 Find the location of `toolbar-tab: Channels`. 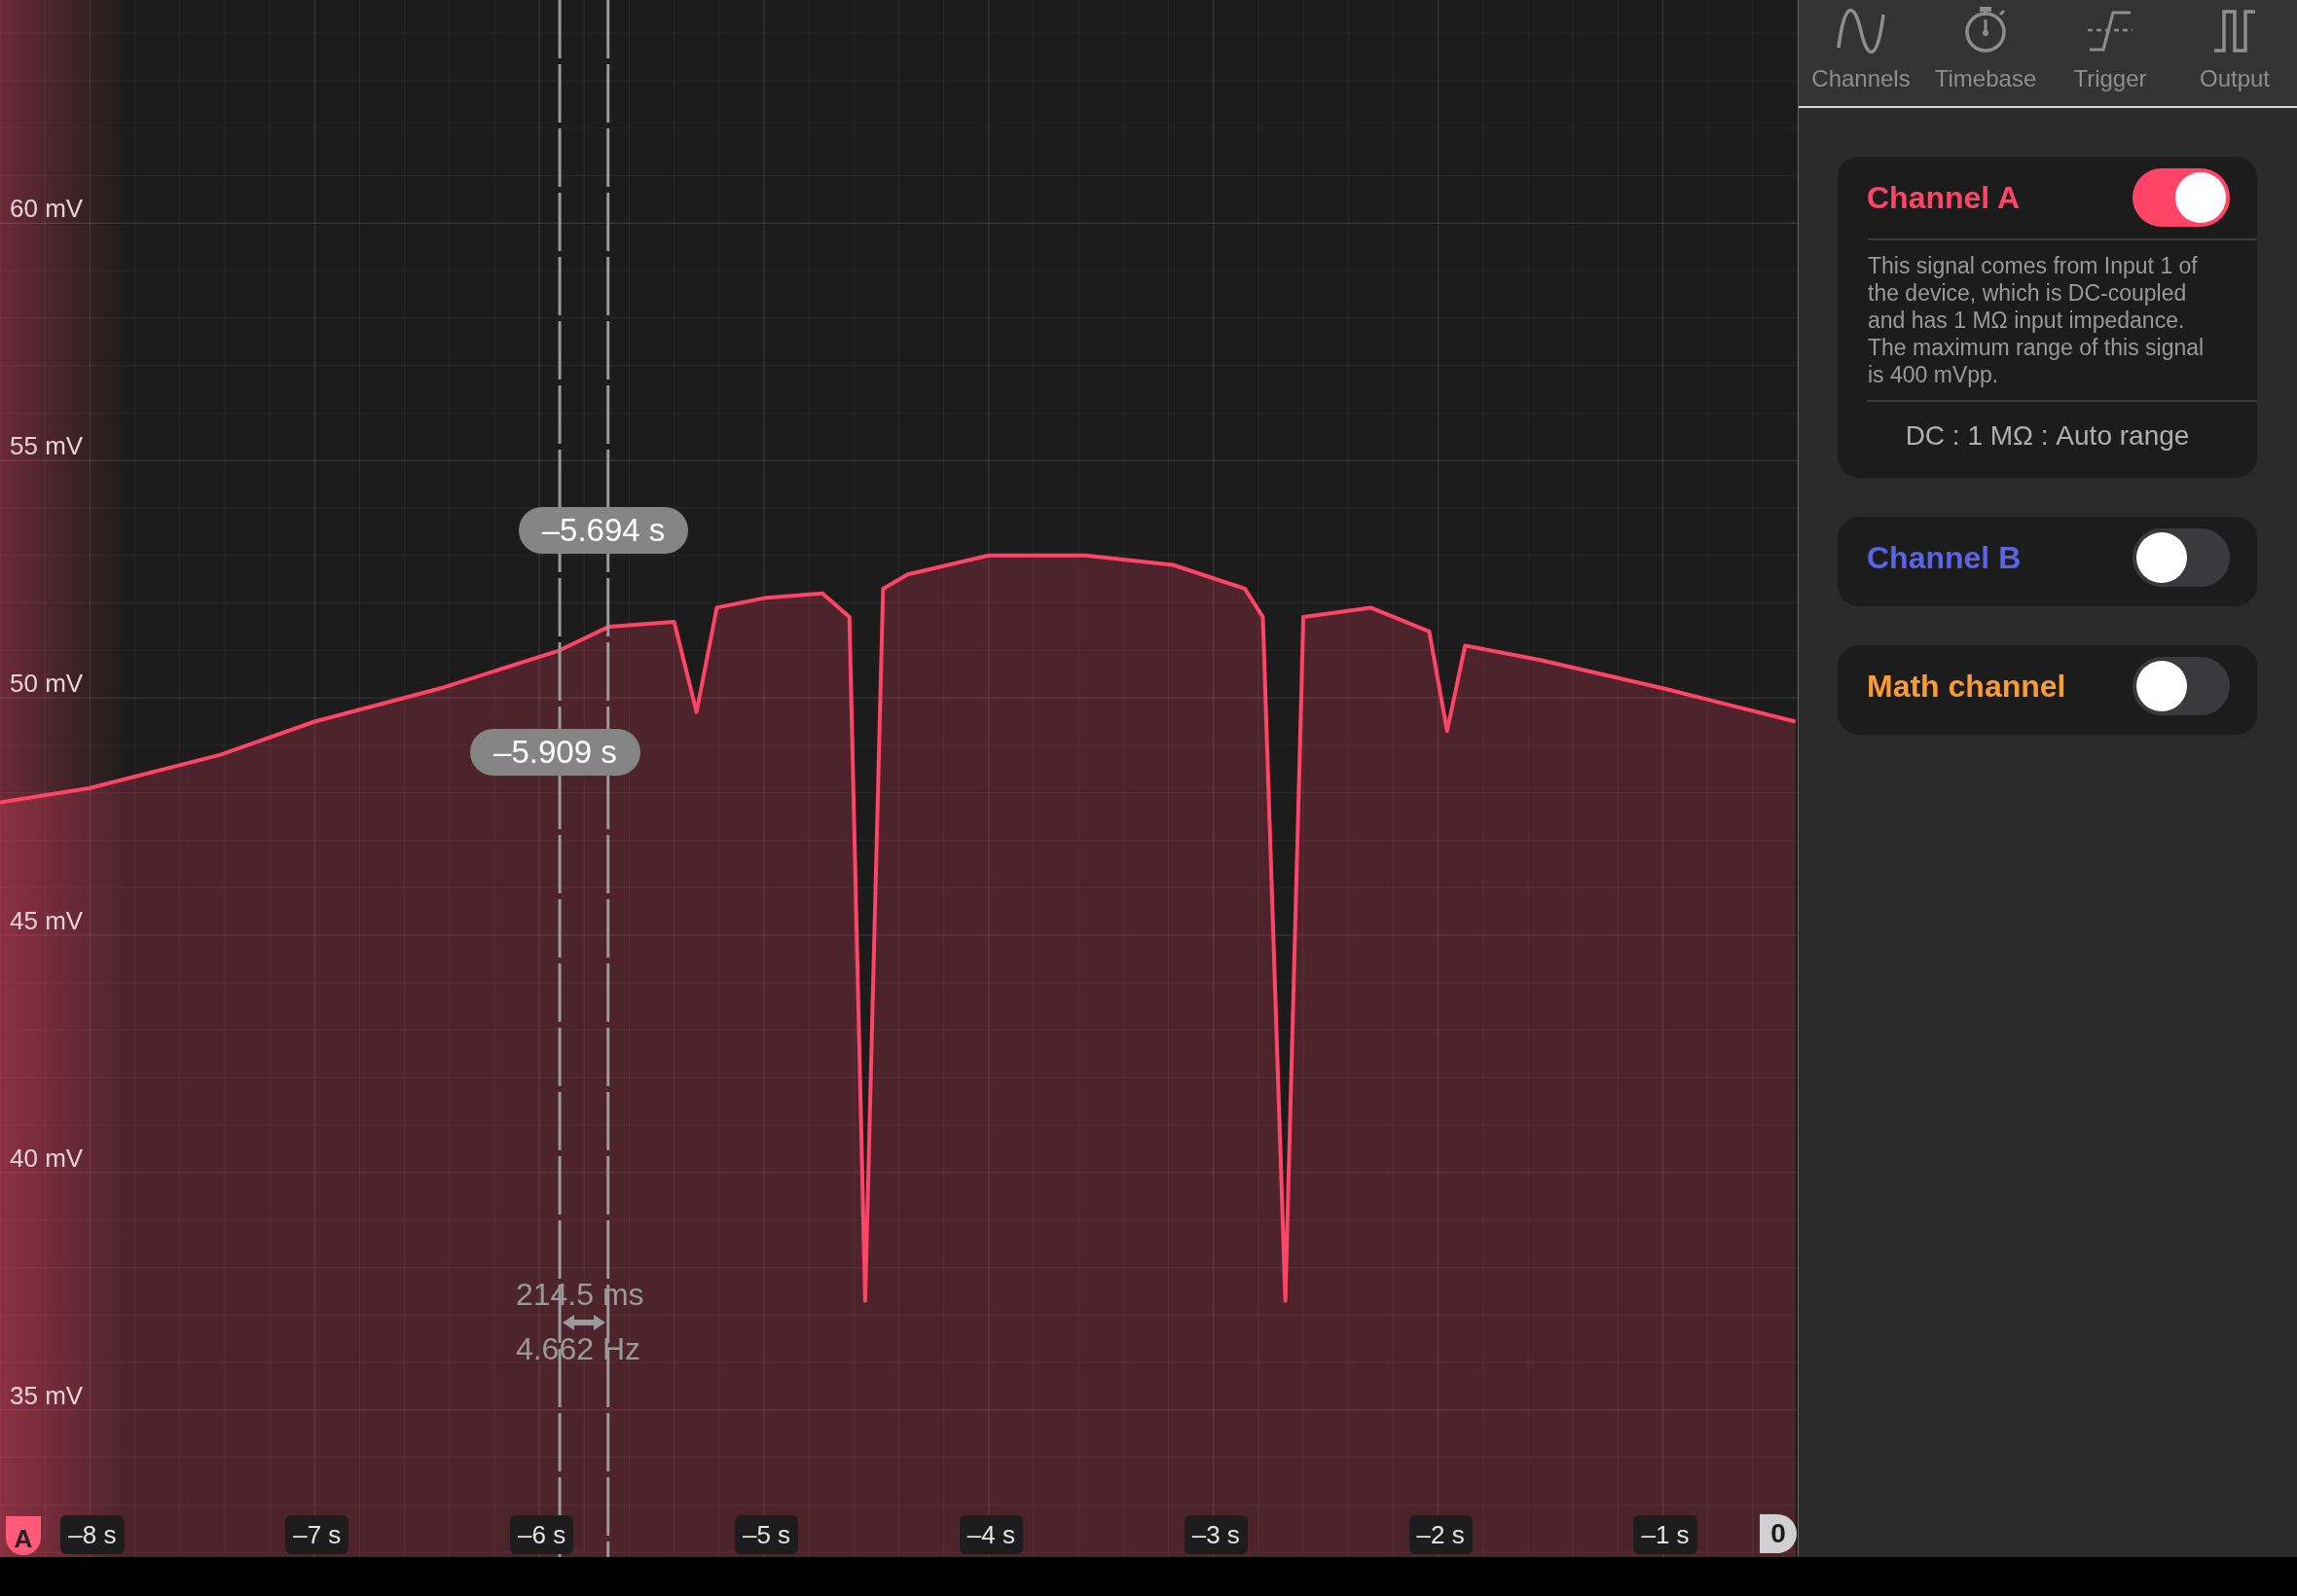

toolbar-tab: Channels is located at coordinates (1861, 53).